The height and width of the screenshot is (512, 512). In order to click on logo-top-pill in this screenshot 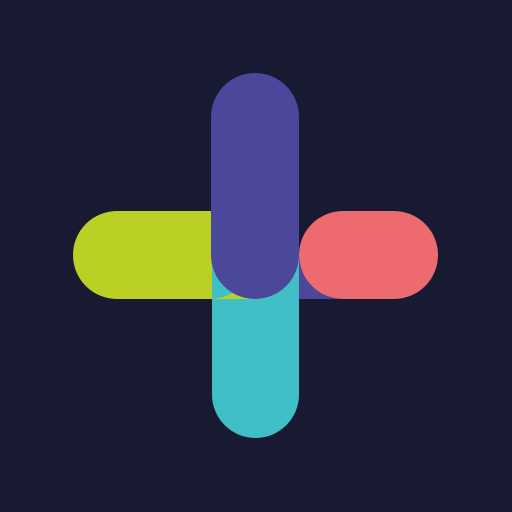, I will do `click(255, 186)`.